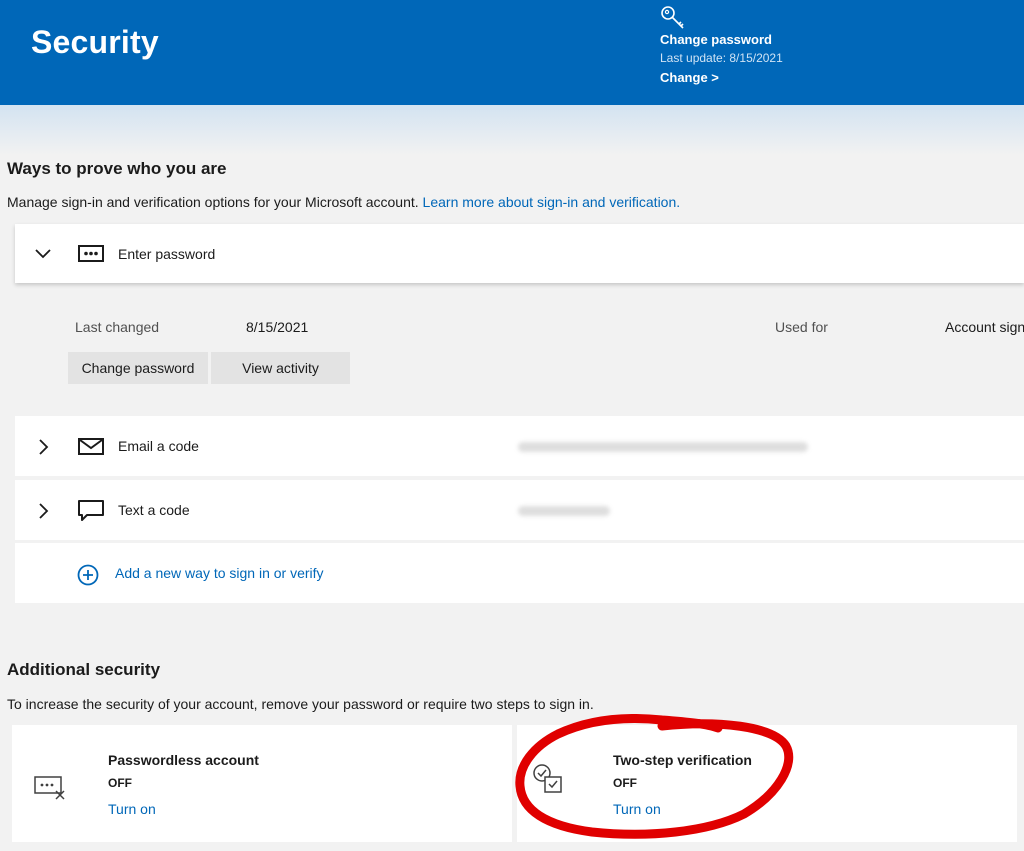 The image size is (1024, 851). I want to click on add-method-row: Add a new way to sign in or verify, so click(519, 573).